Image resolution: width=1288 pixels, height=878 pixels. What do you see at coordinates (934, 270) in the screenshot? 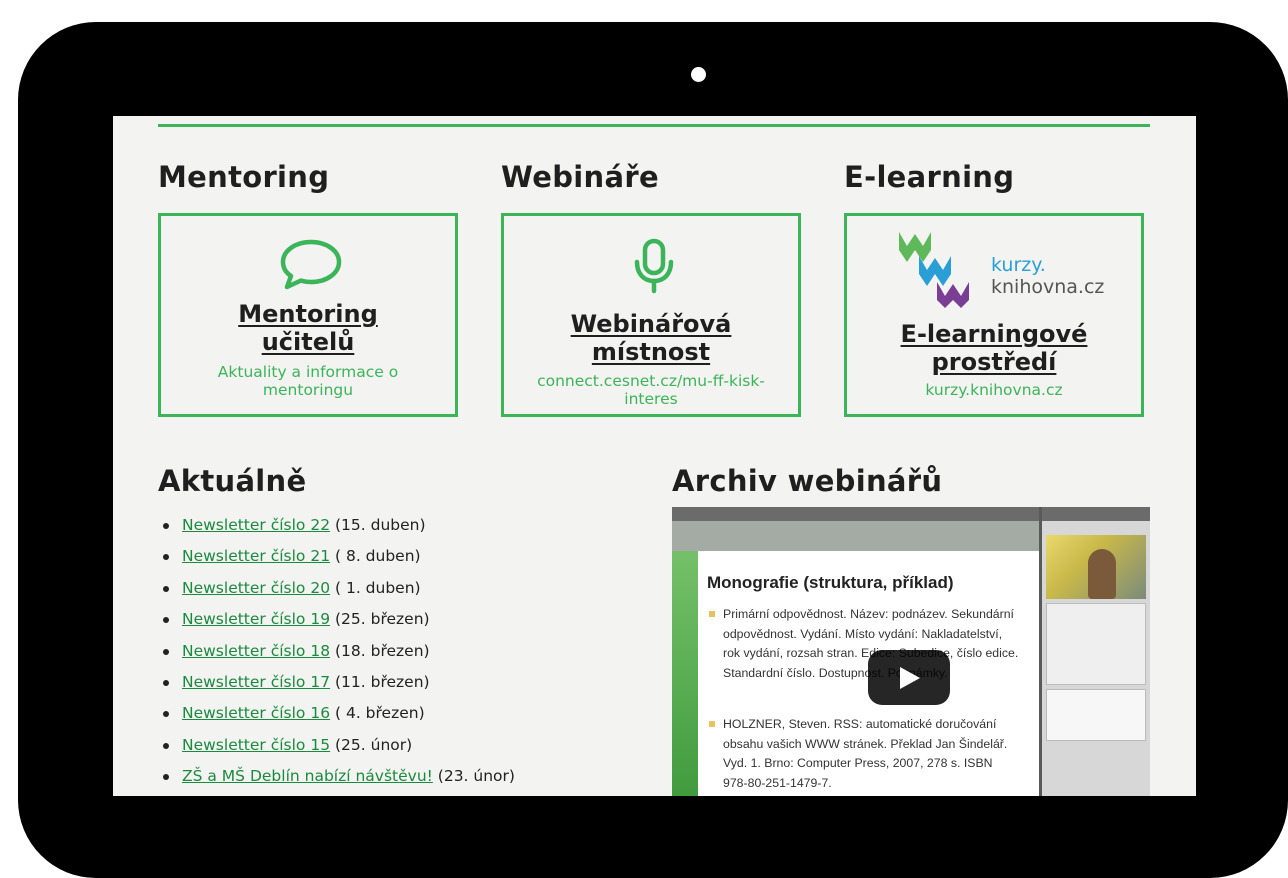
I see `kurzy-knihovna-logo-icon` at bounding box center [934, 270].